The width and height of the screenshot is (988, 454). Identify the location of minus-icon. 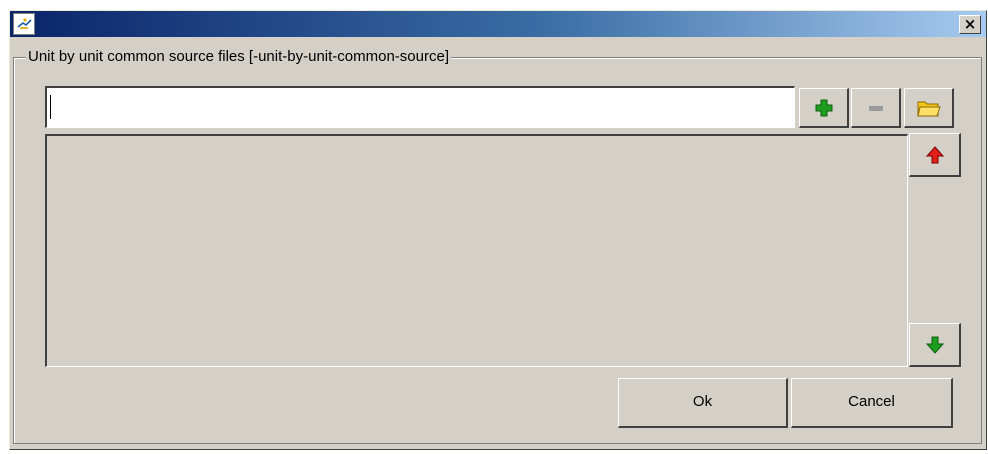
(875, 108).